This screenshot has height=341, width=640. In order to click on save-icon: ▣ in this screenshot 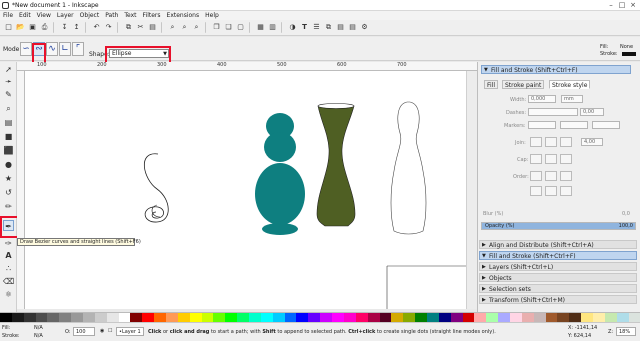, I will do `click(32, 28)`.